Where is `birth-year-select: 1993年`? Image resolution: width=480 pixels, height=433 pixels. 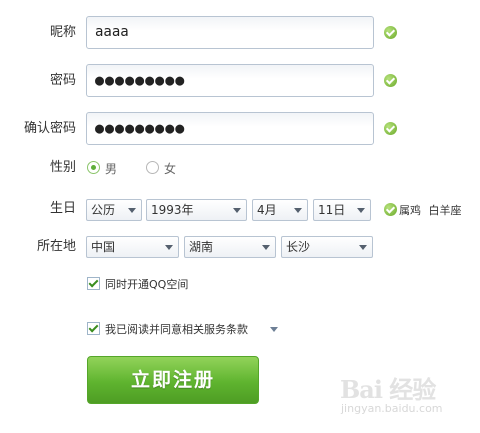 birth-year-select: 1993年 is located at coordinates (196, 210).